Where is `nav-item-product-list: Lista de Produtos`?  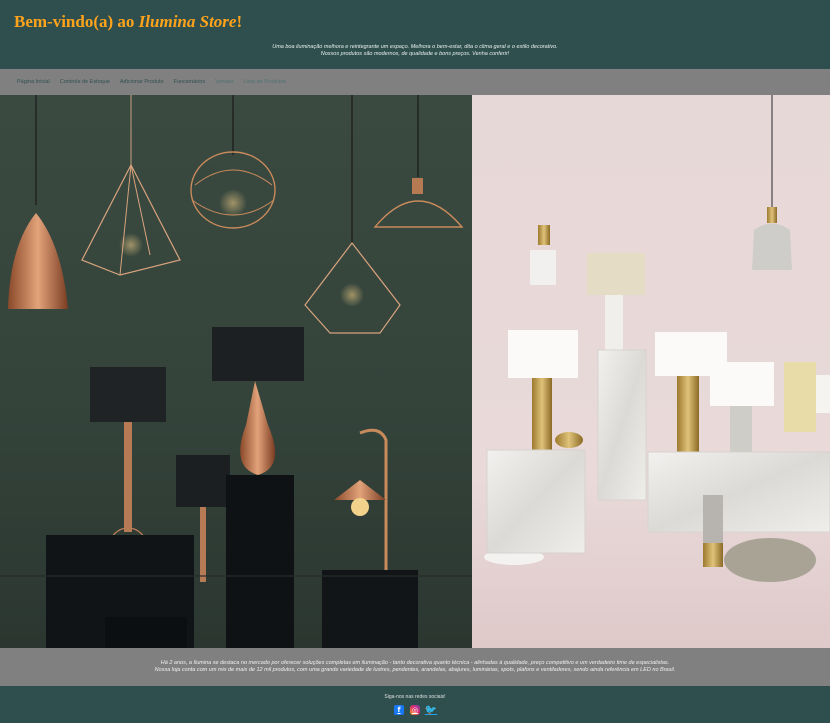
nav-item-product-list: Lista de Produtos is located at coordinates (264, 82).